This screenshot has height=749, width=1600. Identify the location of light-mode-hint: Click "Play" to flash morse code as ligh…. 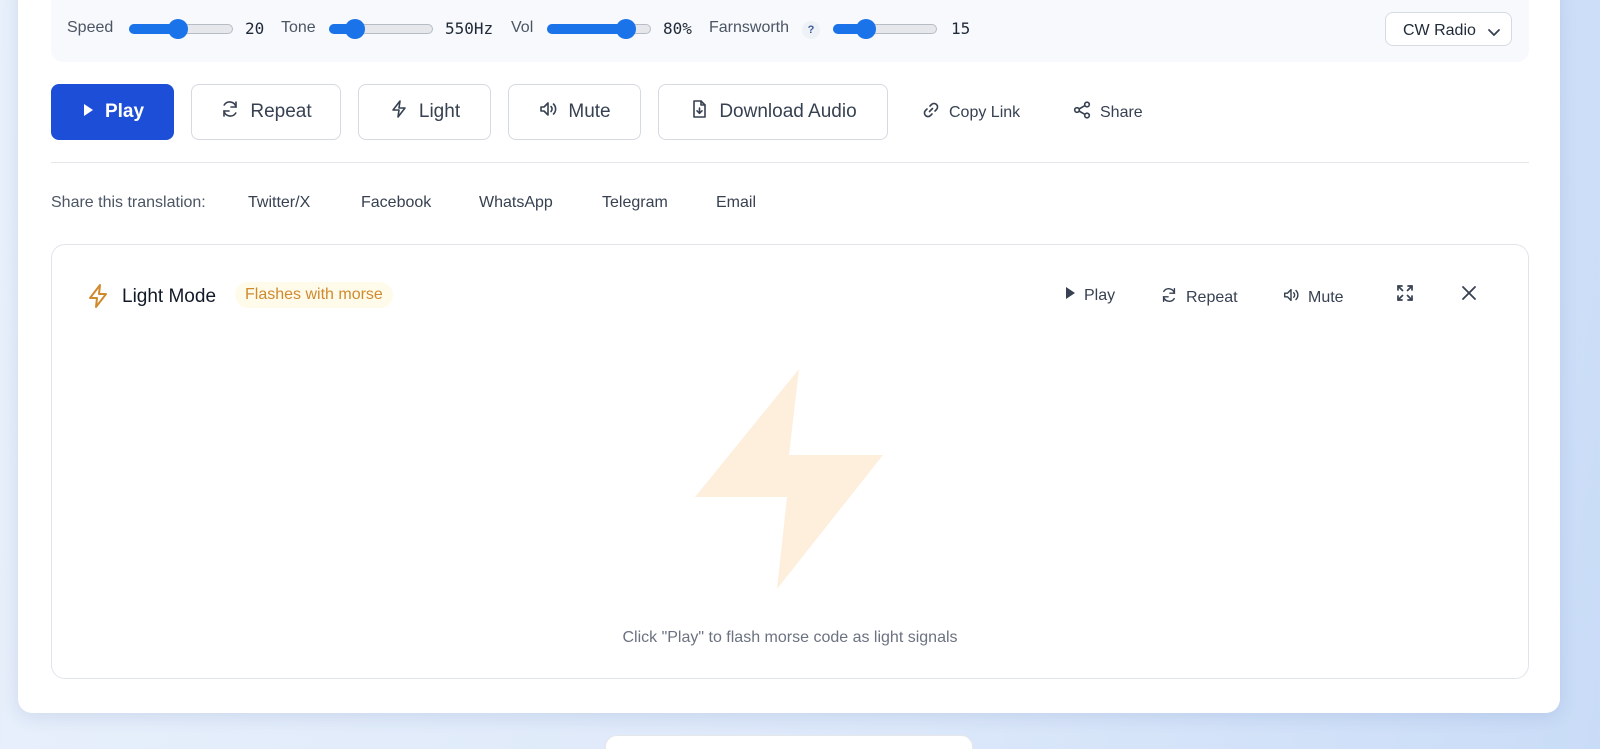
(790, 637).